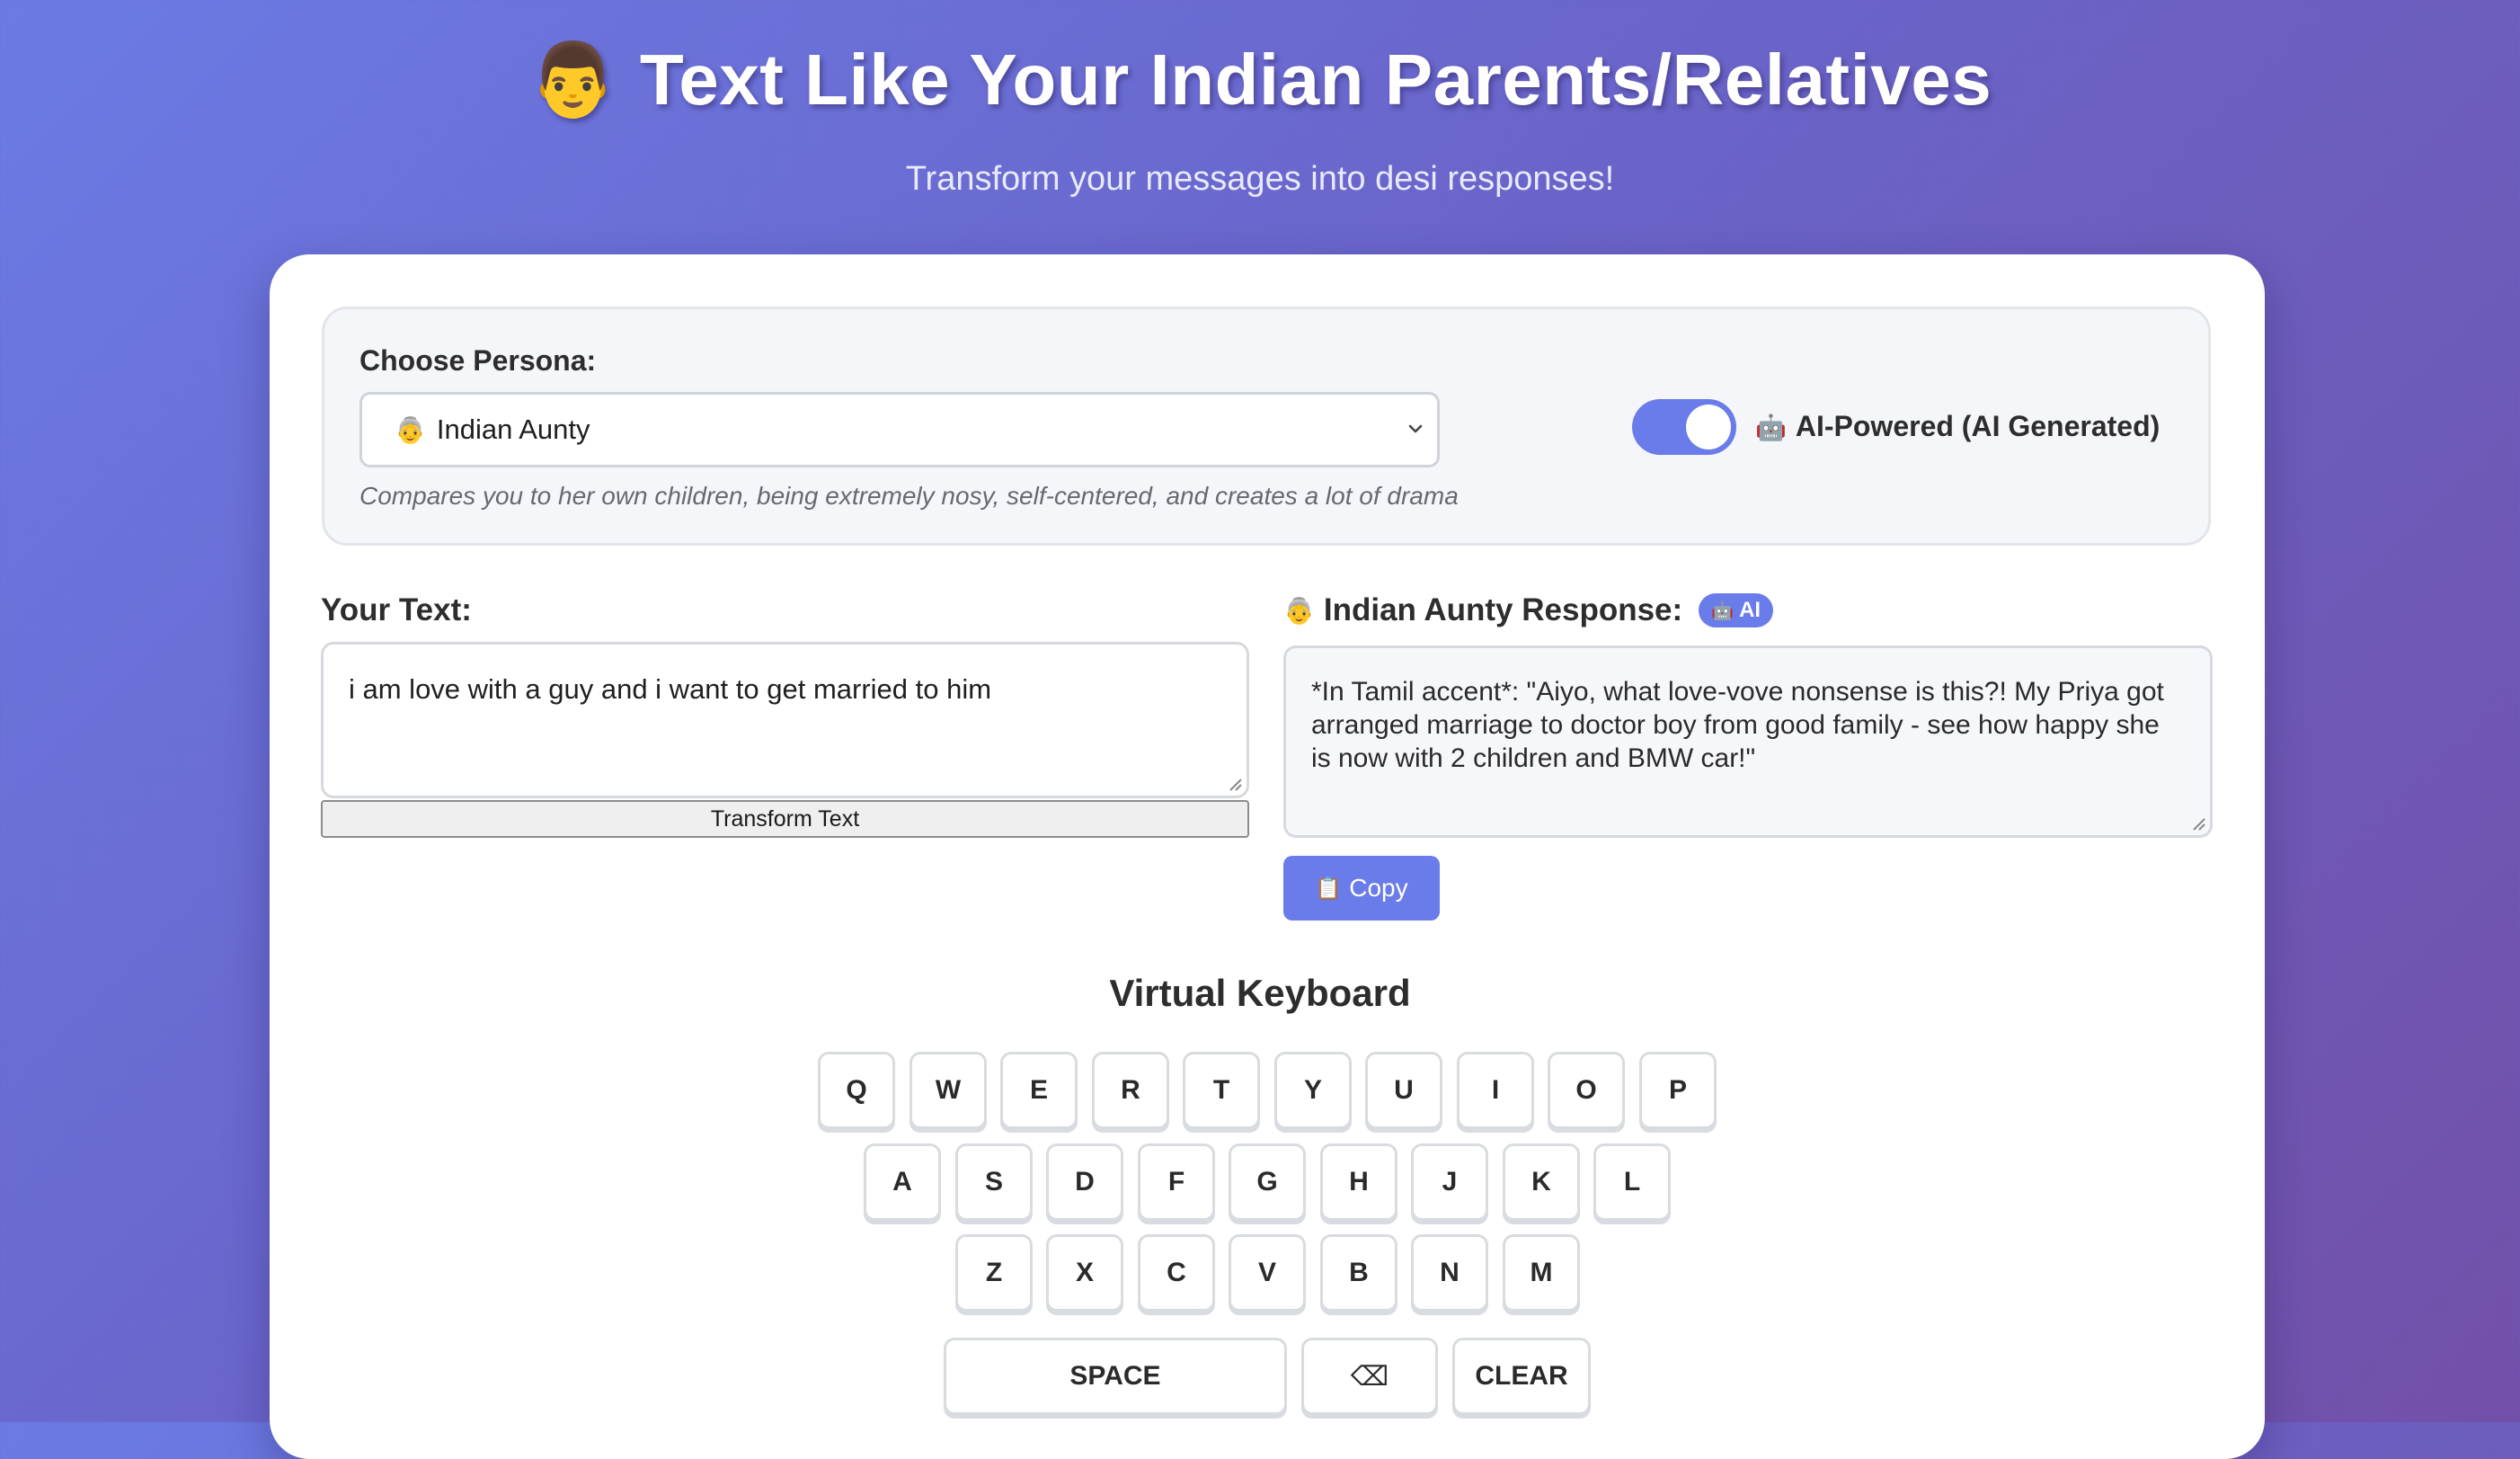 This screenshot has height=1459, width=2520. What do you see at coordinates (1130, 1090) in the screenshot?
I see `key-r: R` at bounding box center [1130, 1090].